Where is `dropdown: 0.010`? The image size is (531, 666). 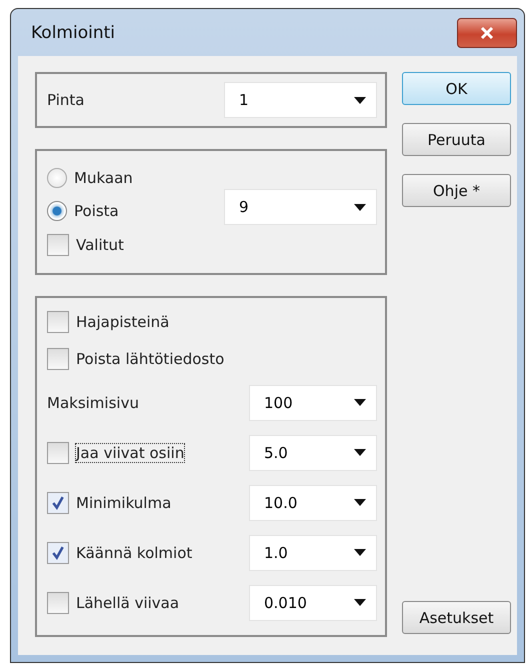
dropdown: 0.010 is located at coordinates (313, 602).